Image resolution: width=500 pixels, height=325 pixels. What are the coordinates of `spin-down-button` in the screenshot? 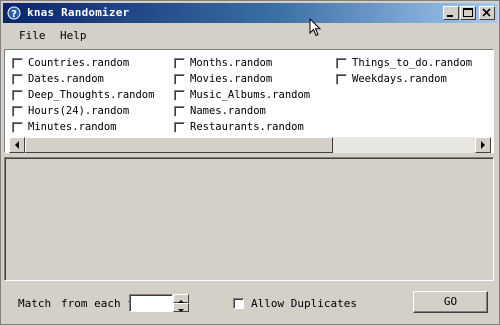 It's located at (181, 307).